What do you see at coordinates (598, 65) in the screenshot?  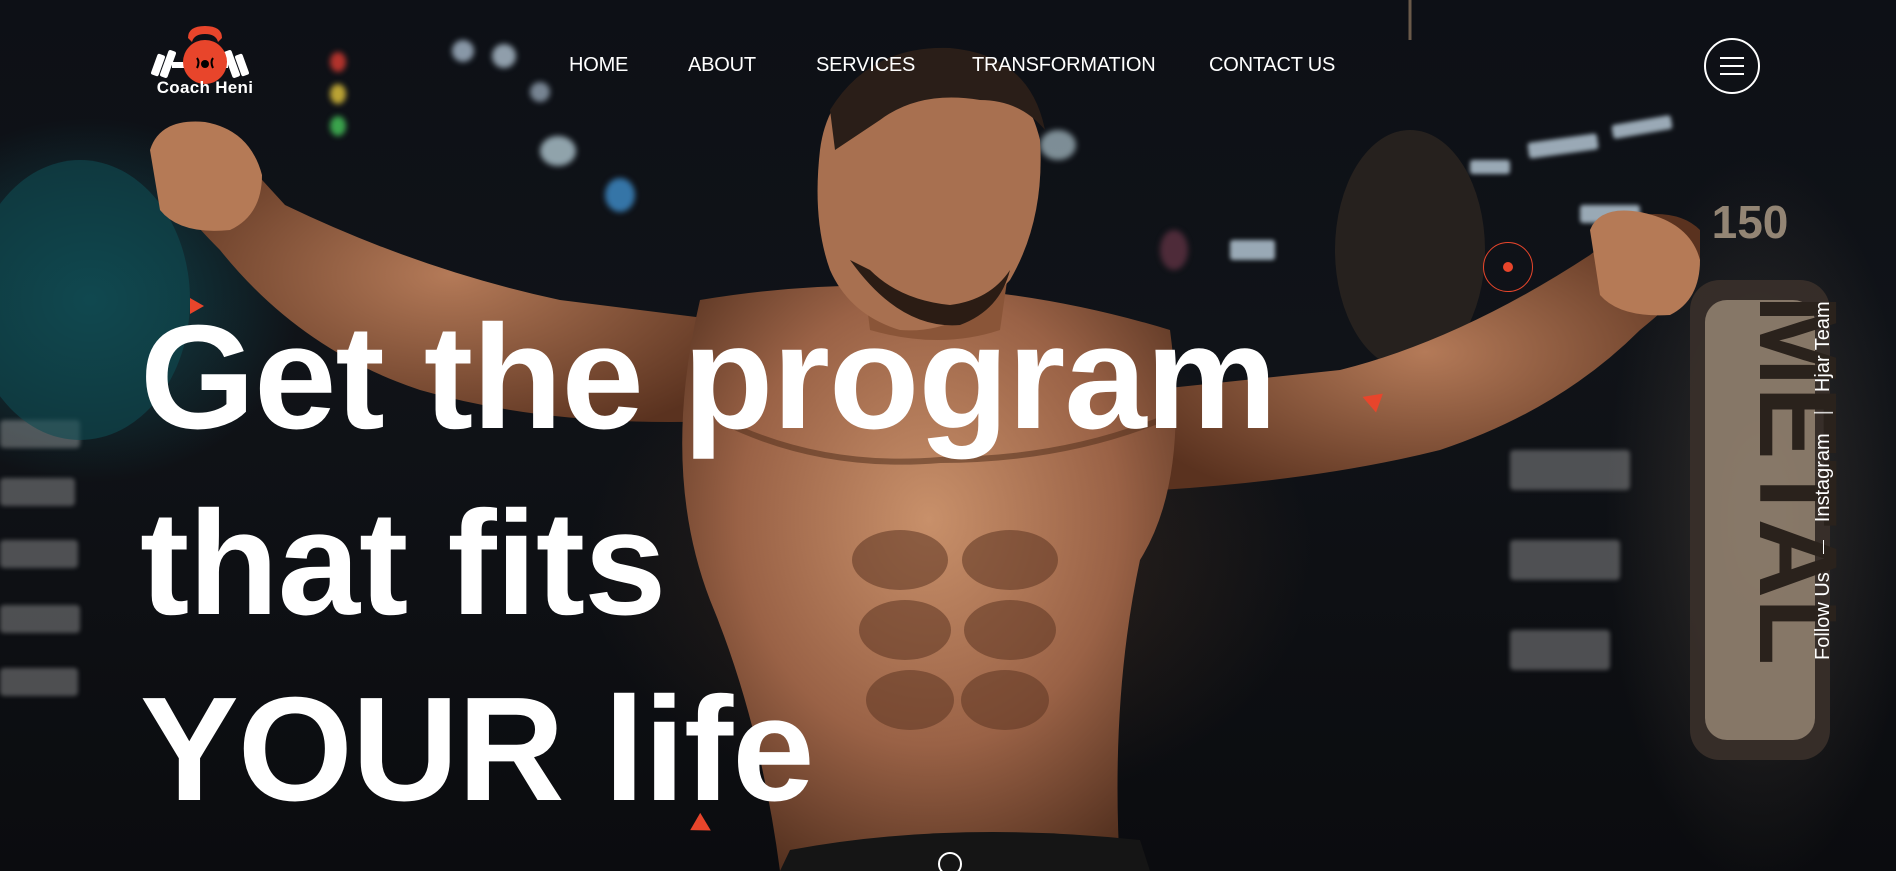 I see `nav-home: HOME` at bounding box center [598, 65].